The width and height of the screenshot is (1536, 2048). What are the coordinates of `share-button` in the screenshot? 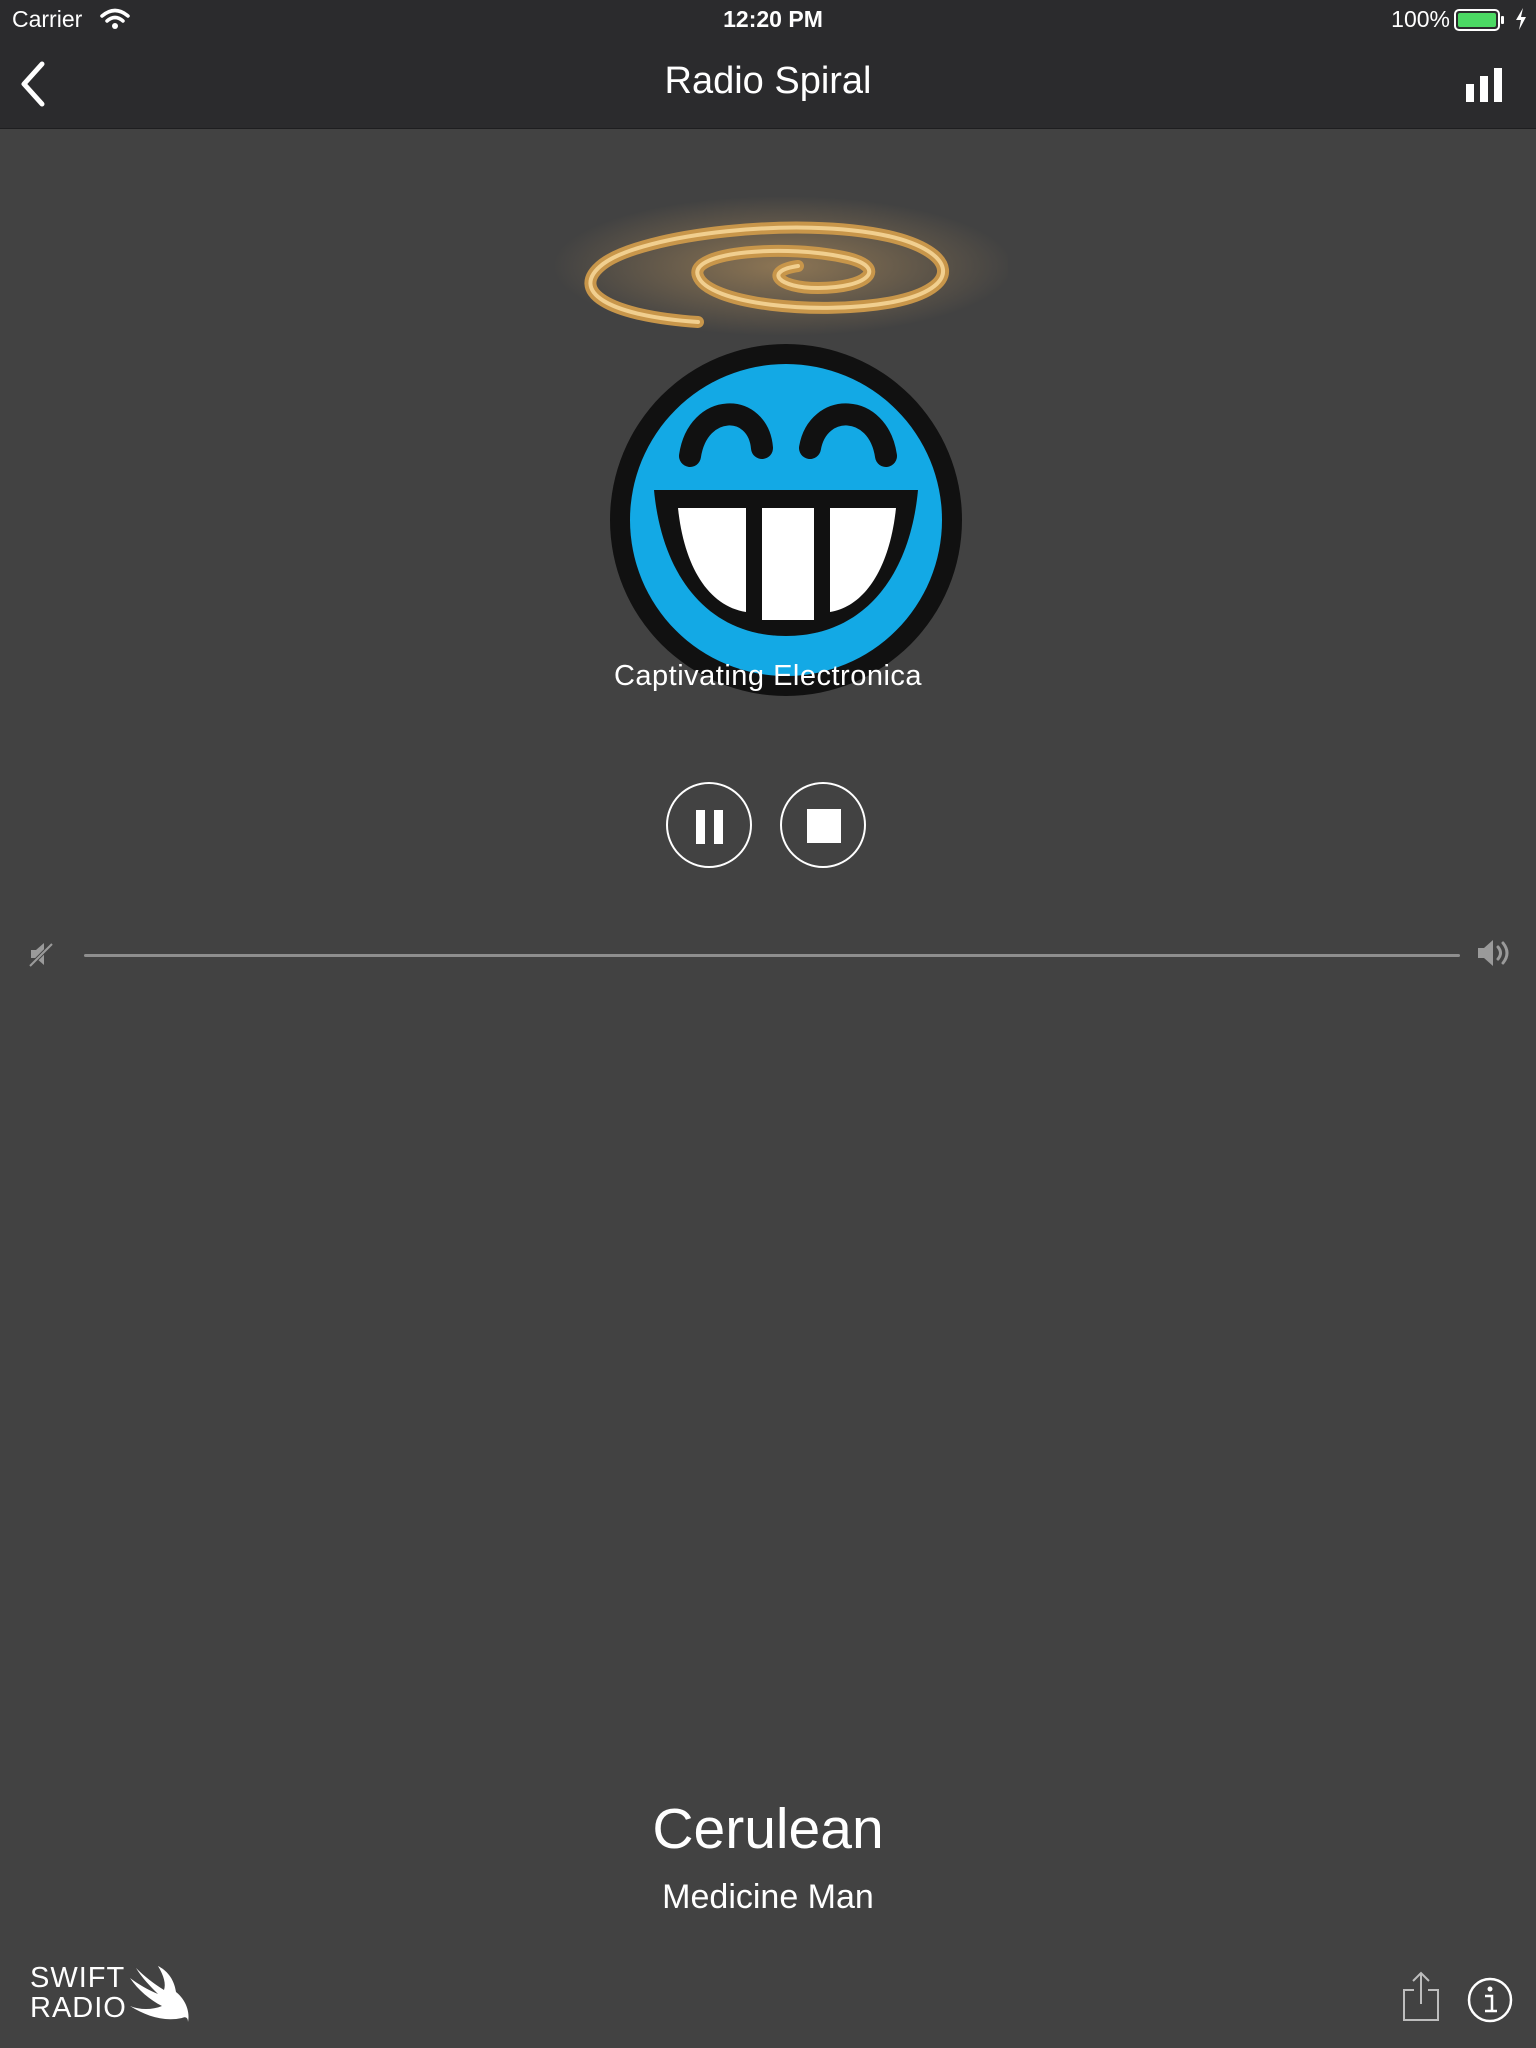 It's located at (1421, 1997).